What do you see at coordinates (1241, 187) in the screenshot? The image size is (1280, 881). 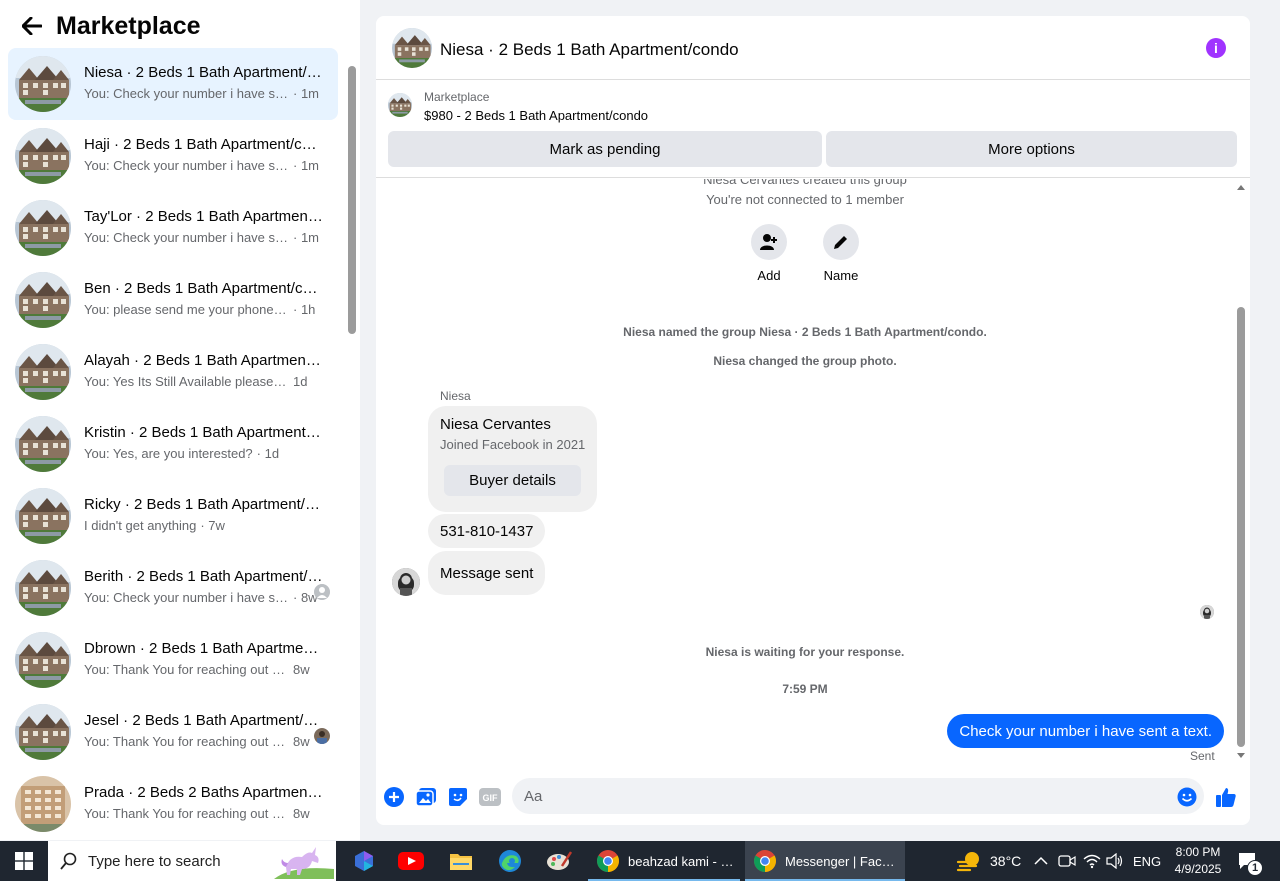 I see `scroll-up-icon` at bounding box center [1241, 187].